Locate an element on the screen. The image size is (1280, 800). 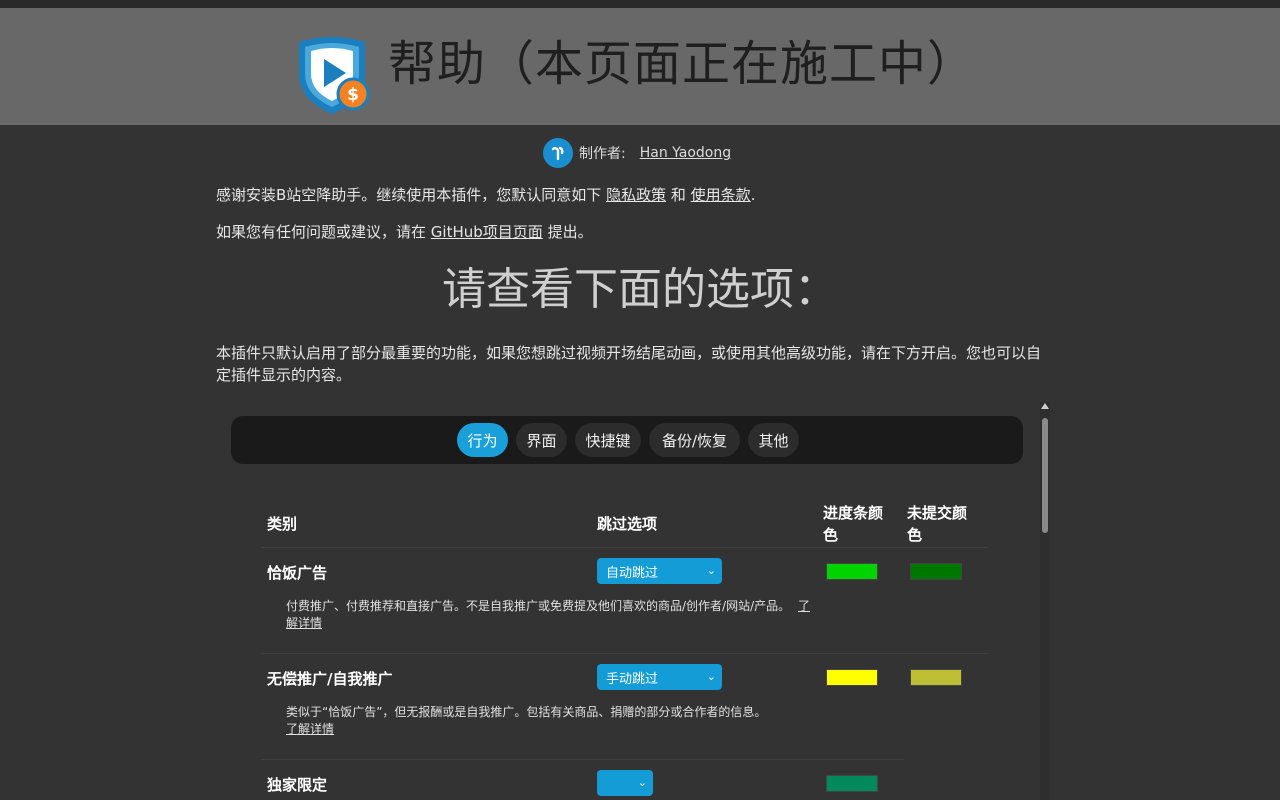
intro-line-1: 感谢安装B站空降助手。继续使用本插件，您默认同意如下 隐私政策 和 使用条款. is located at coordinates (485, 194).